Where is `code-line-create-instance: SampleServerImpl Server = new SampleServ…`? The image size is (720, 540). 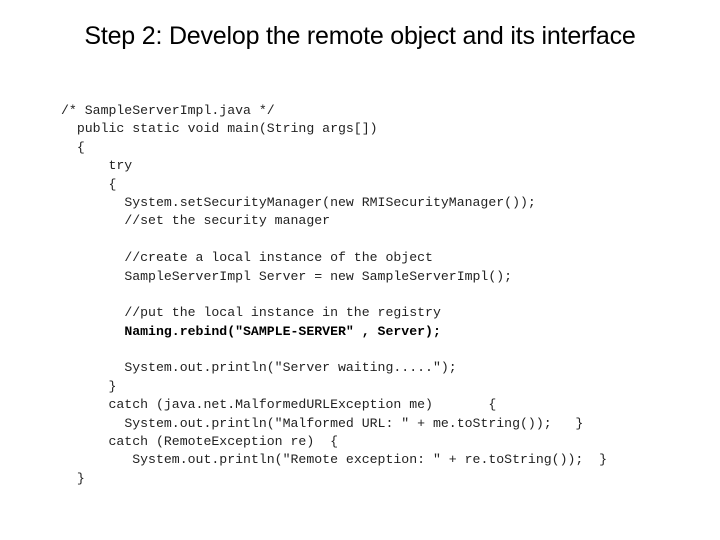
code-line-create-instance: SampleServerImpl Server = new SampleServ… is located at coordinates (318, 276).